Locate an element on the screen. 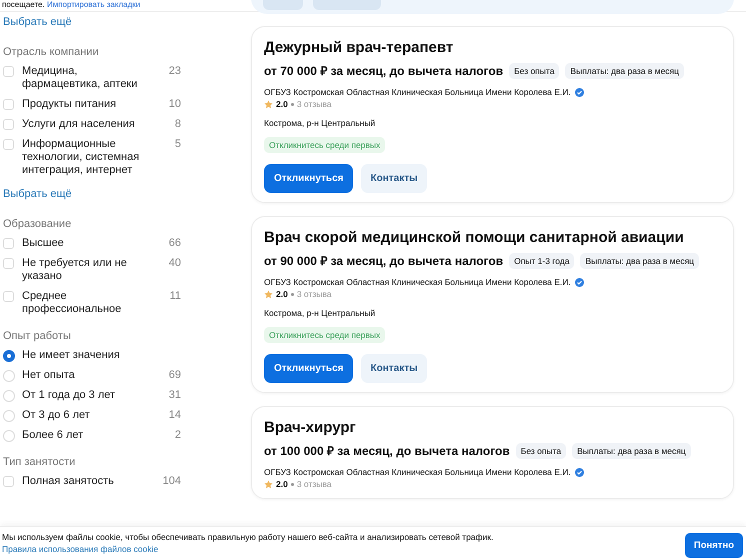 The image size is (746, 559). filter-option-label: Нет опыта is located at coordinates (49, 375).